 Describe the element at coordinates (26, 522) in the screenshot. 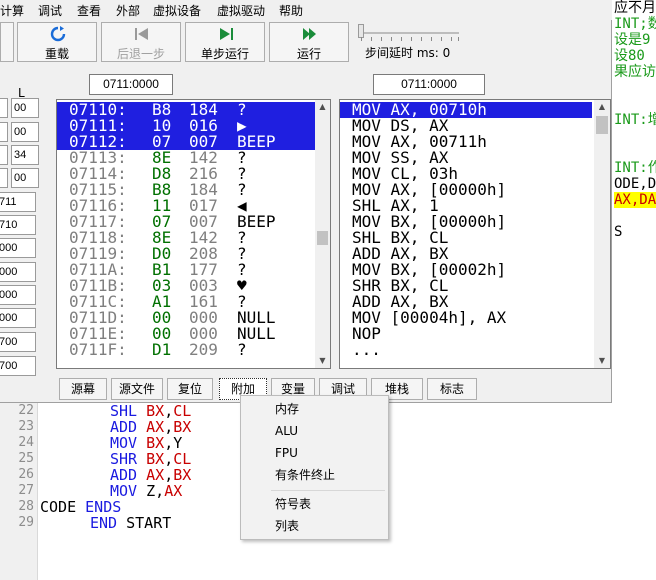

I see `line-number: 29` at that location.